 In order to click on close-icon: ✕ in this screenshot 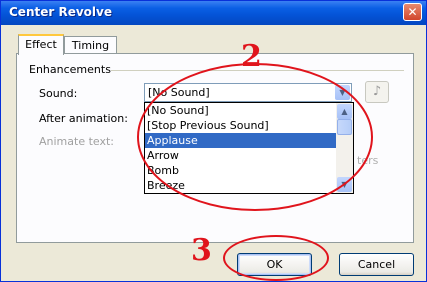, I will do `click(412, 12)`.